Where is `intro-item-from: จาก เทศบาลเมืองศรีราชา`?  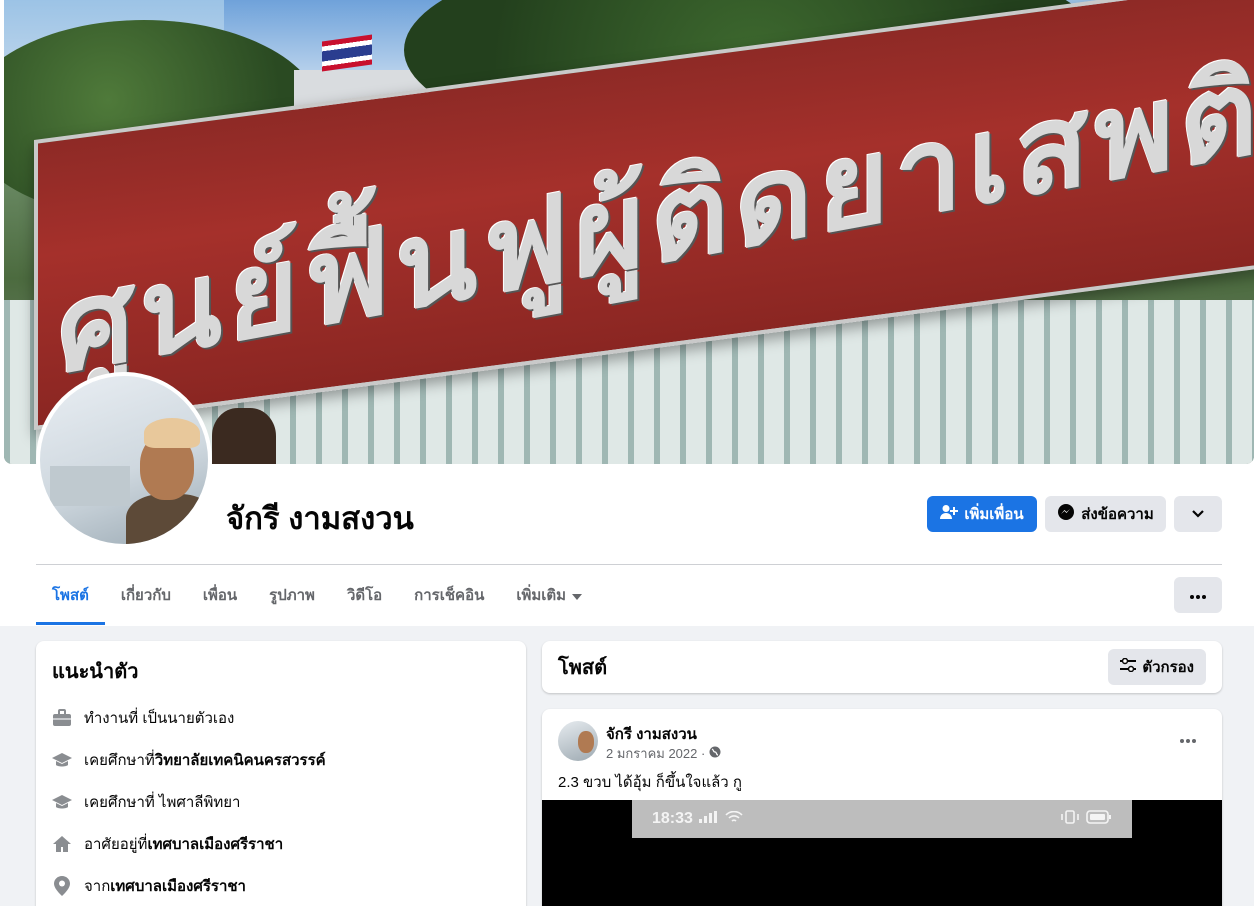
intro-item-from: จาก เทศบาลเมืองศรีราชา is located at coordinates (281, 885).